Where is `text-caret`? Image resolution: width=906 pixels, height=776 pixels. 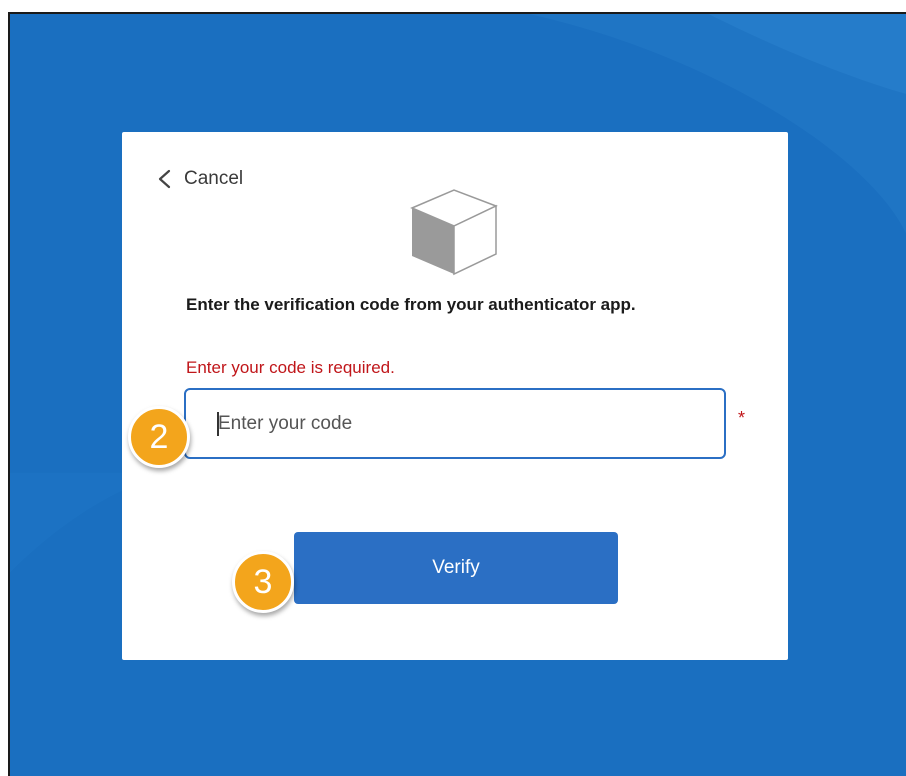 text-caret is located at coordinates (218, 424).